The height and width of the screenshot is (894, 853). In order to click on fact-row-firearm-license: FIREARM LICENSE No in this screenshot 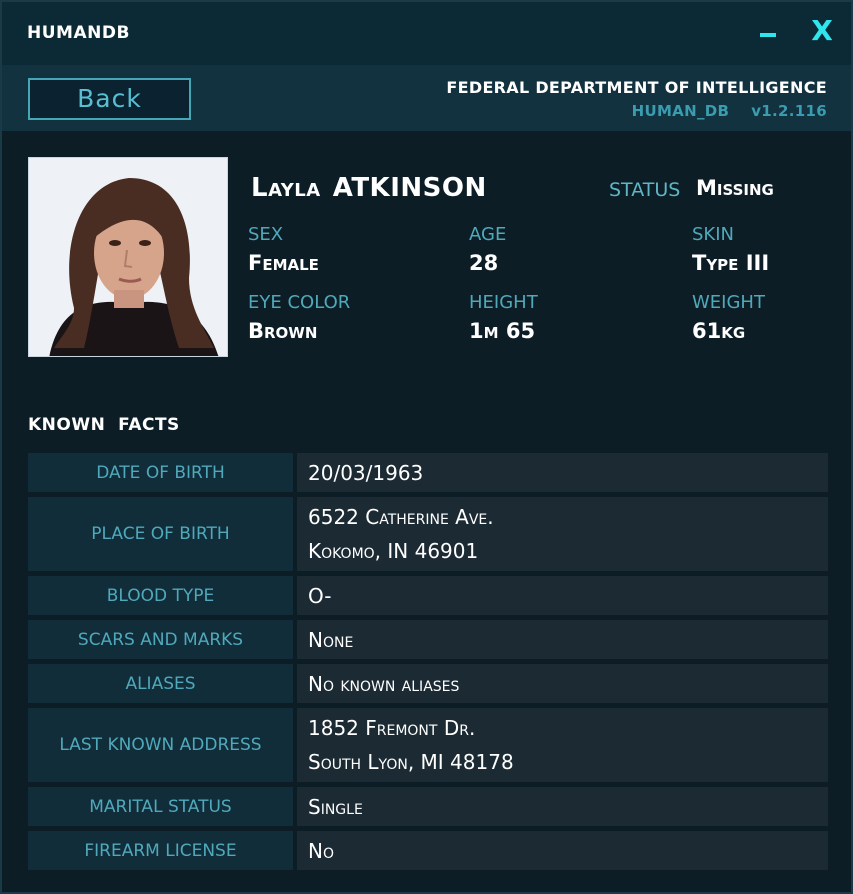, I will do `click(428, 850)`.